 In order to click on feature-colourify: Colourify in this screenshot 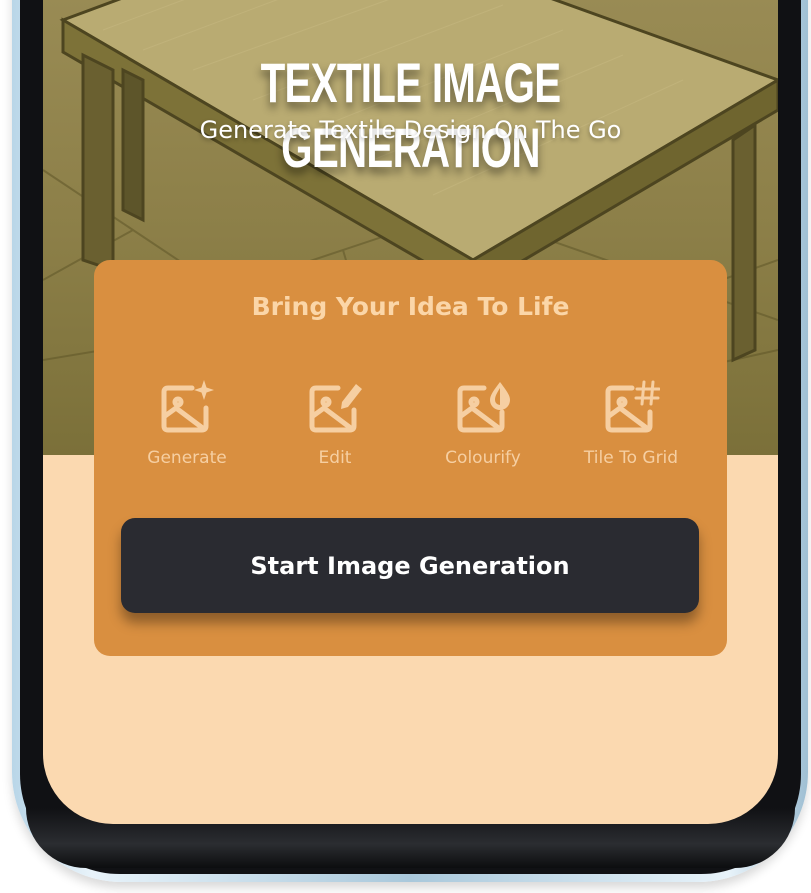, I will do `click(483, 430)`.